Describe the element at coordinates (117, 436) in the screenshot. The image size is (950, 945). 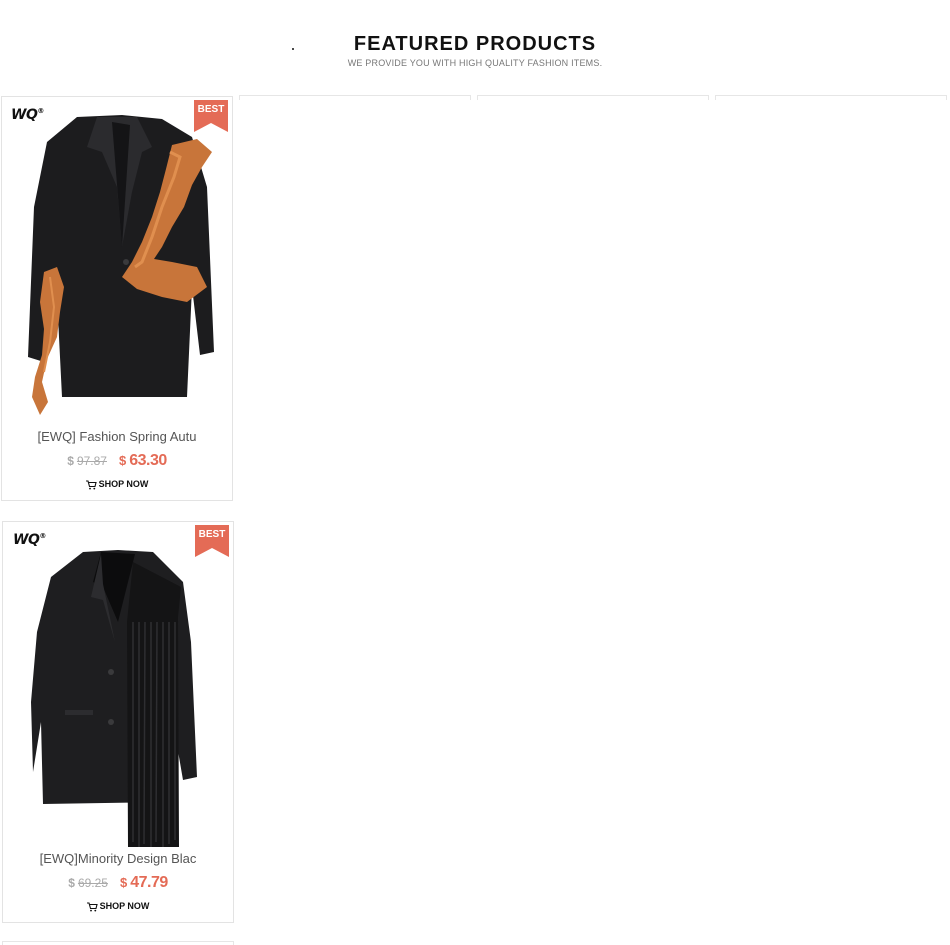
I see `product-name: [EWQ] Fashion Spring Autu` at that location.